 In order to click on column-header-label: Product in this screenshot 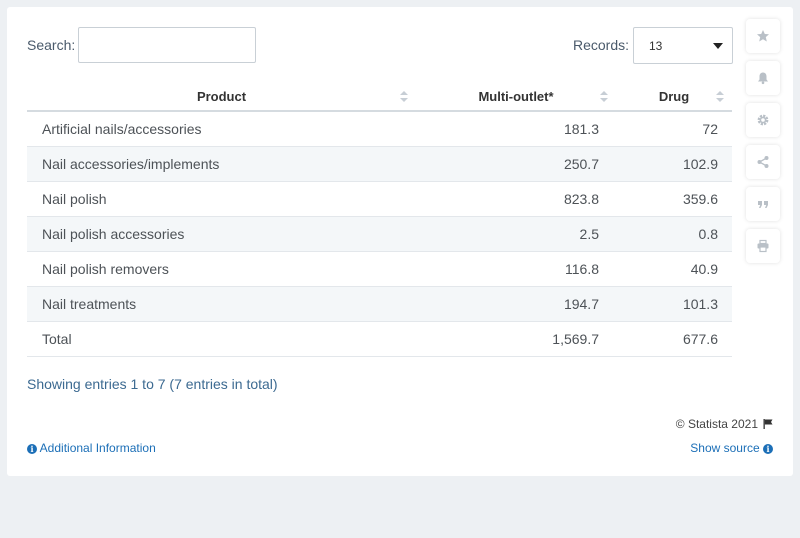, I will do `click(221, 96)`.